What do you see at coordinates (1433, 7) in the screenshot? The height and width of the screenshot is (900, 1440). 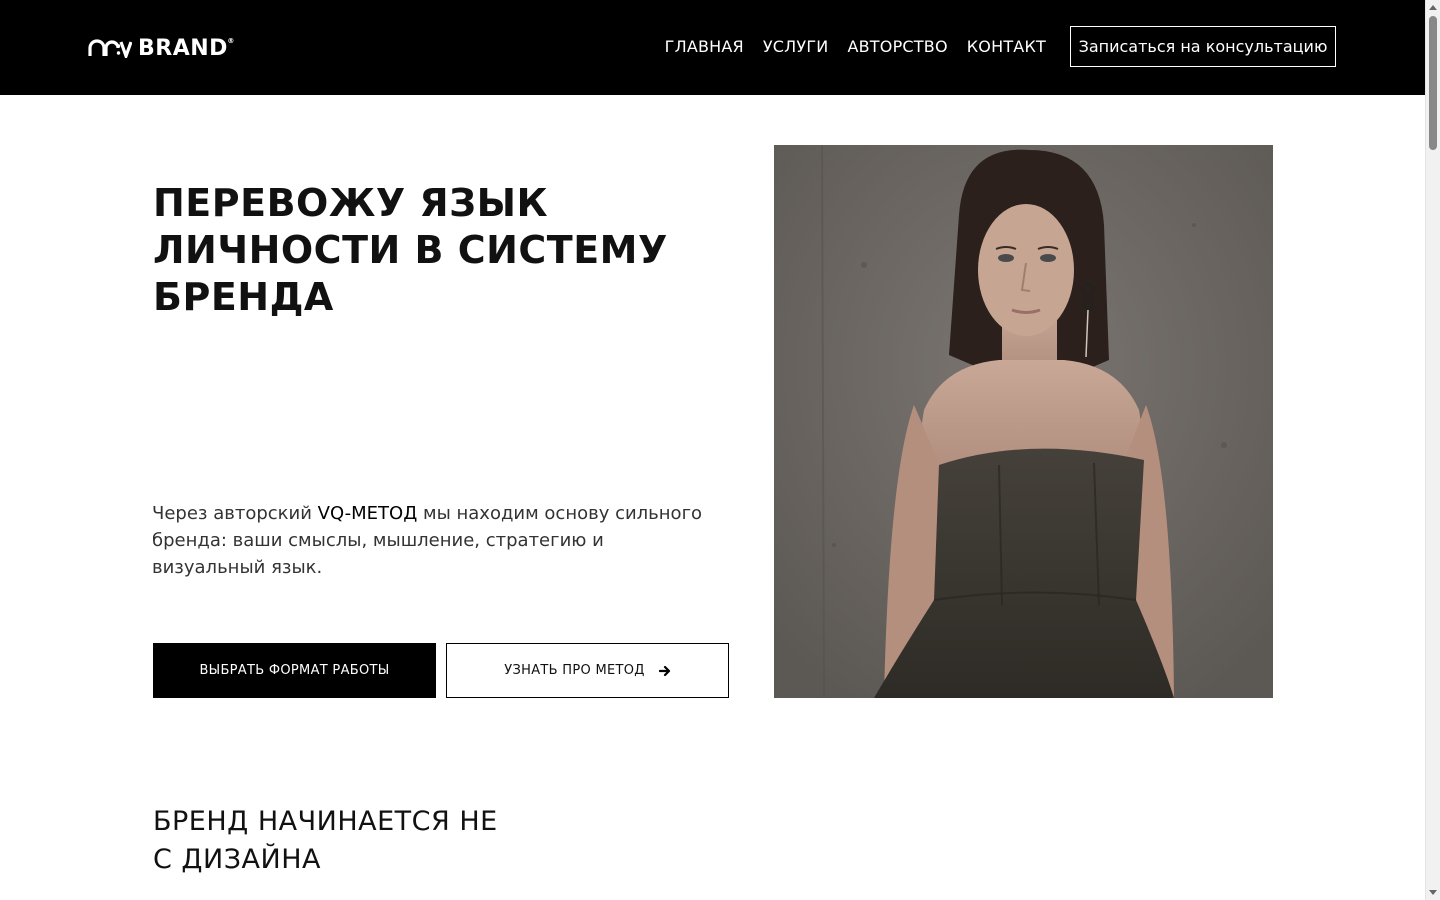 I see `scroll-up-icon` at bounding box center [1433, 7].